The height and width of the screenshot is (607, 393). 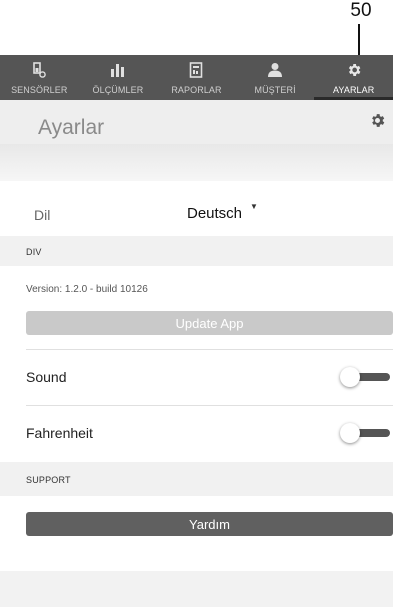 I want to click on sound-toggle, so click(x=365, y=377).